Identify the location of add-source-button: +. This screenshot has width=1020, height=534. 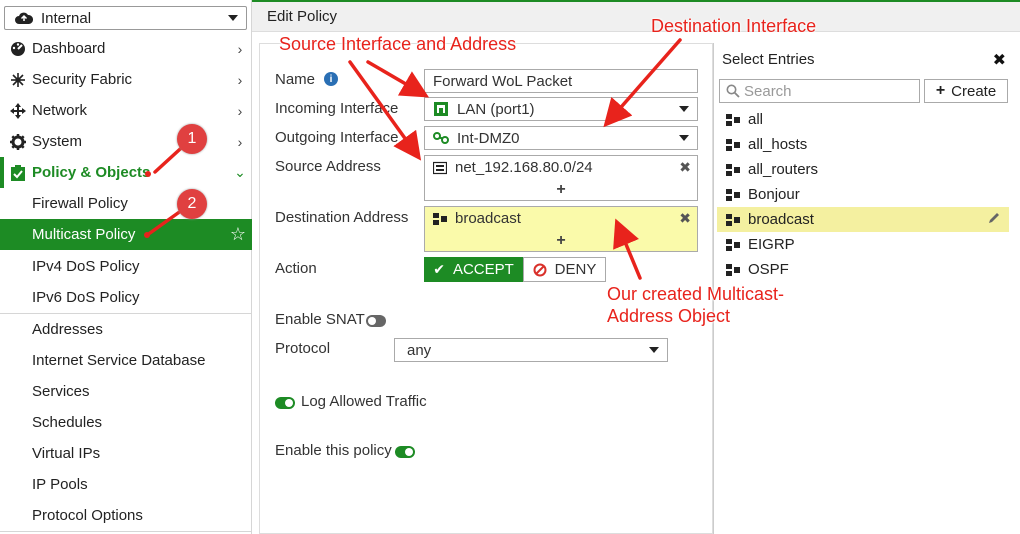
(561, 190).